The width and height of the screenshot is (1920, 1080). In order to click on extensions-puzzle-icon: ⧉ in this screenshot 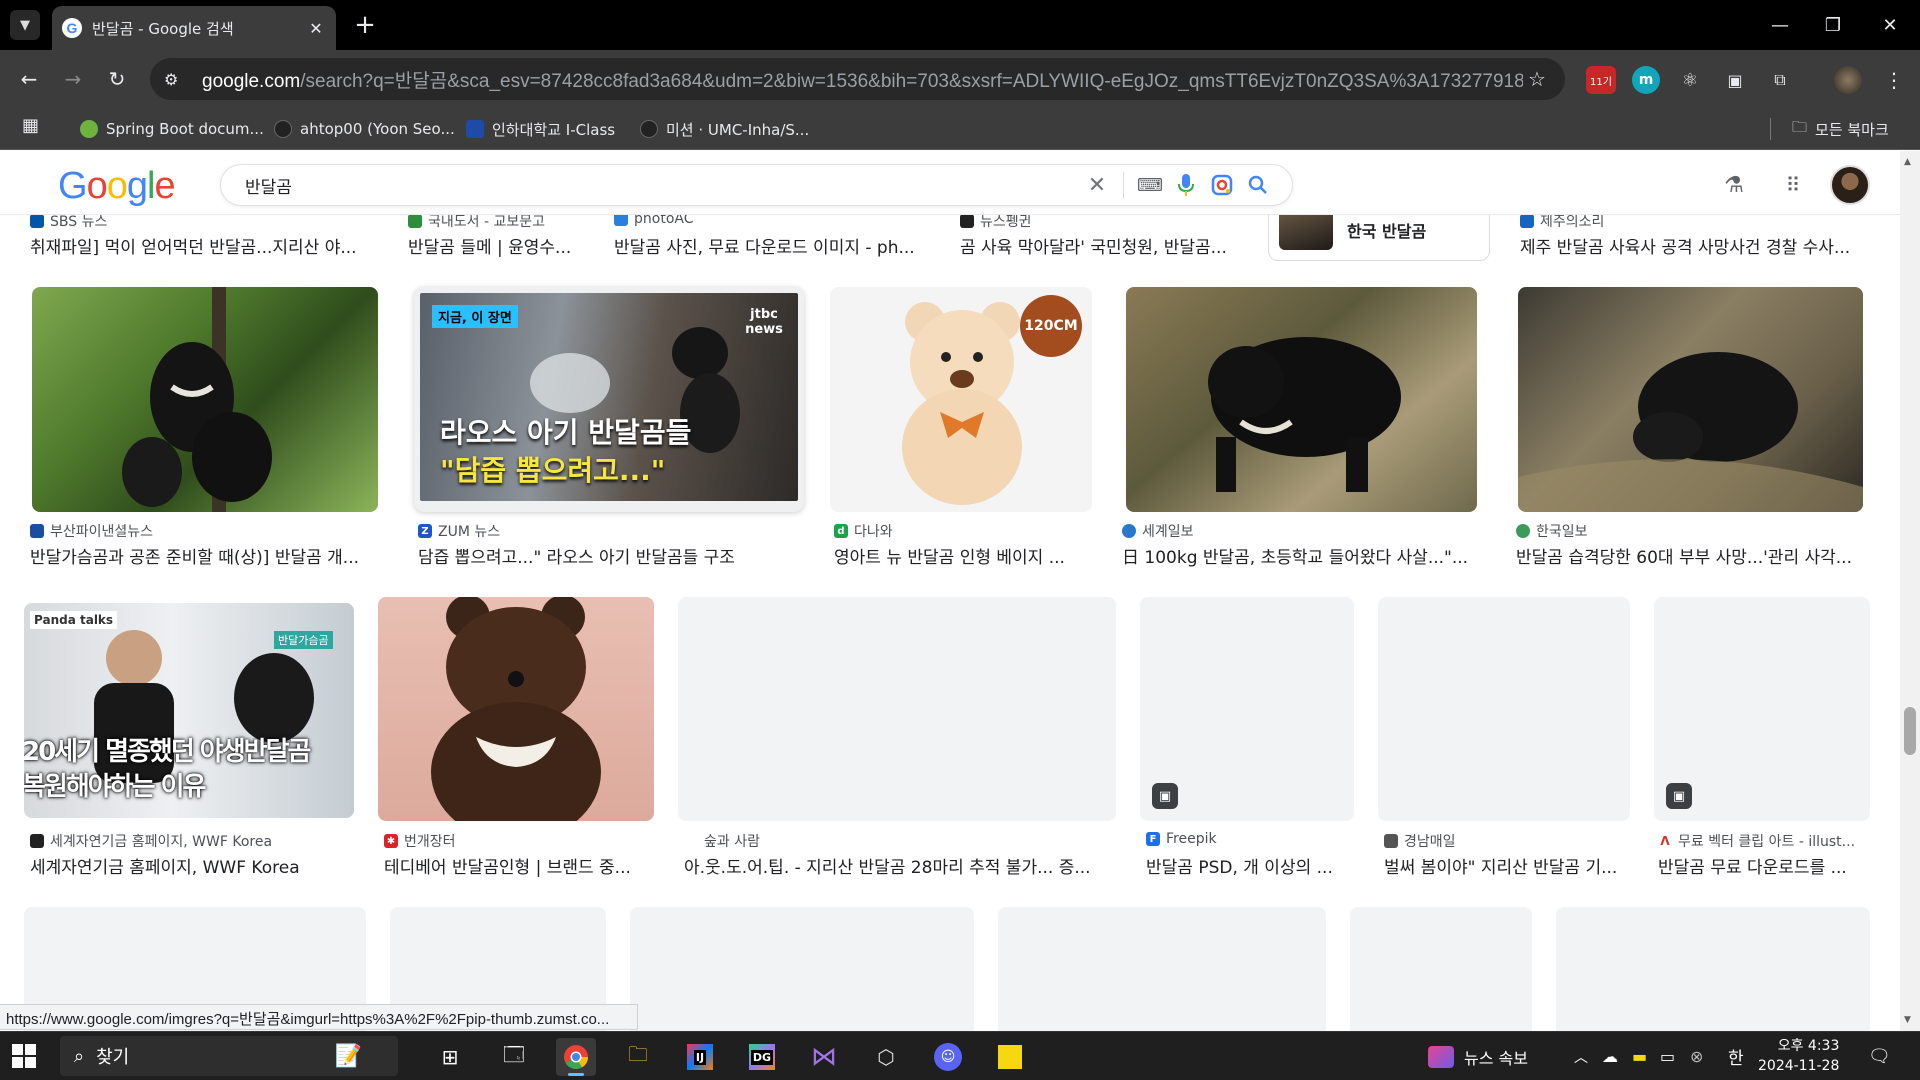, I will do `click(1780, 80)`.